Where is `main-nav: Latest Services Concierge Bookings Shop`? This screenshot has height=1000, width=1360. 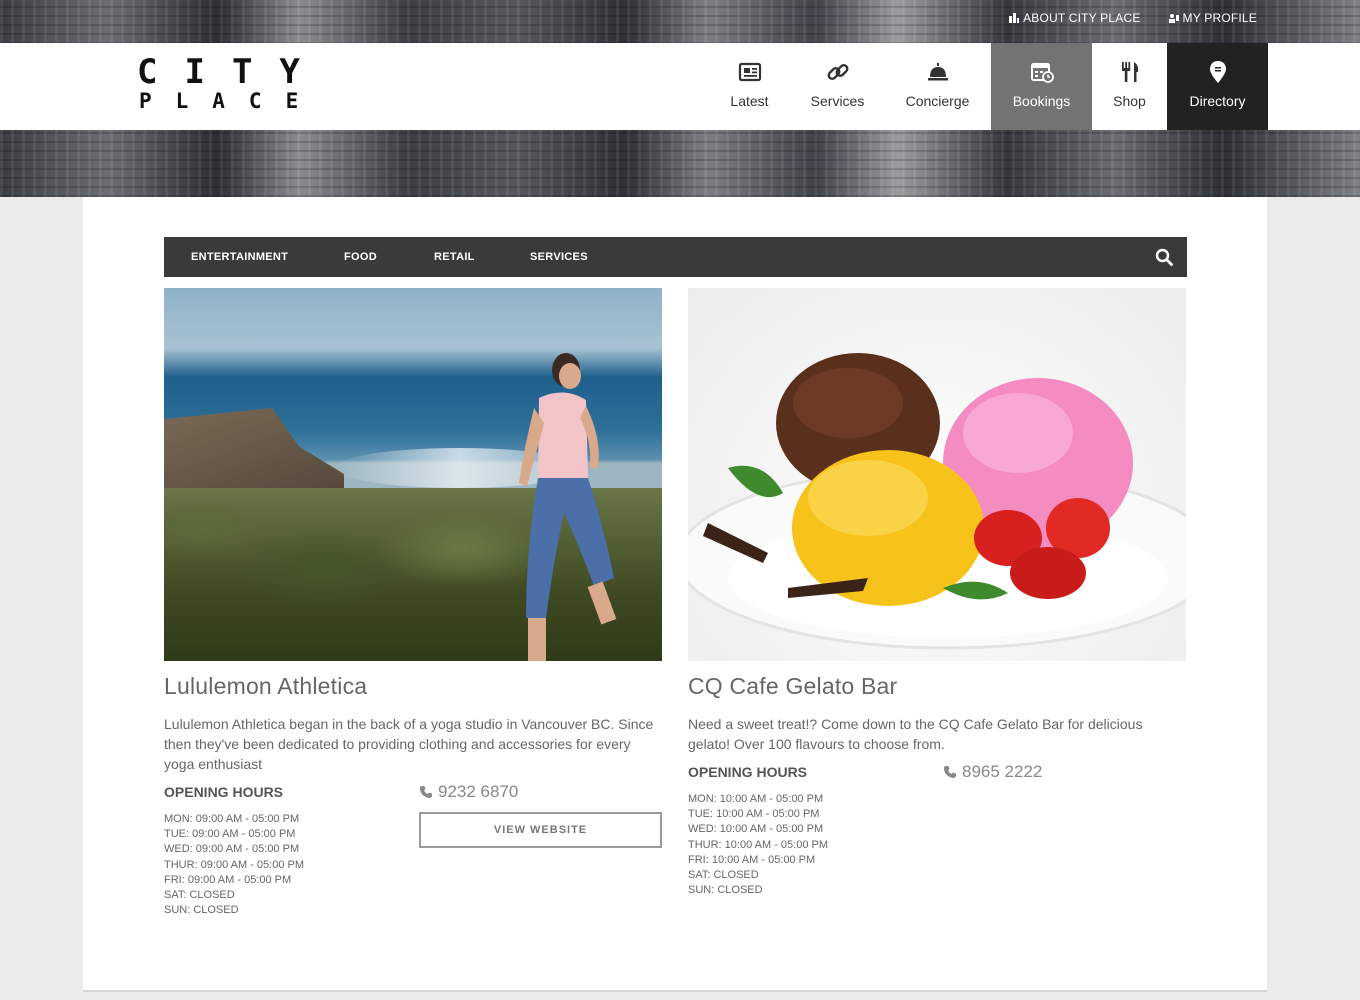 main-nav: Latest Services Concierge Bookings Shop is located at coordinates (988, 86).